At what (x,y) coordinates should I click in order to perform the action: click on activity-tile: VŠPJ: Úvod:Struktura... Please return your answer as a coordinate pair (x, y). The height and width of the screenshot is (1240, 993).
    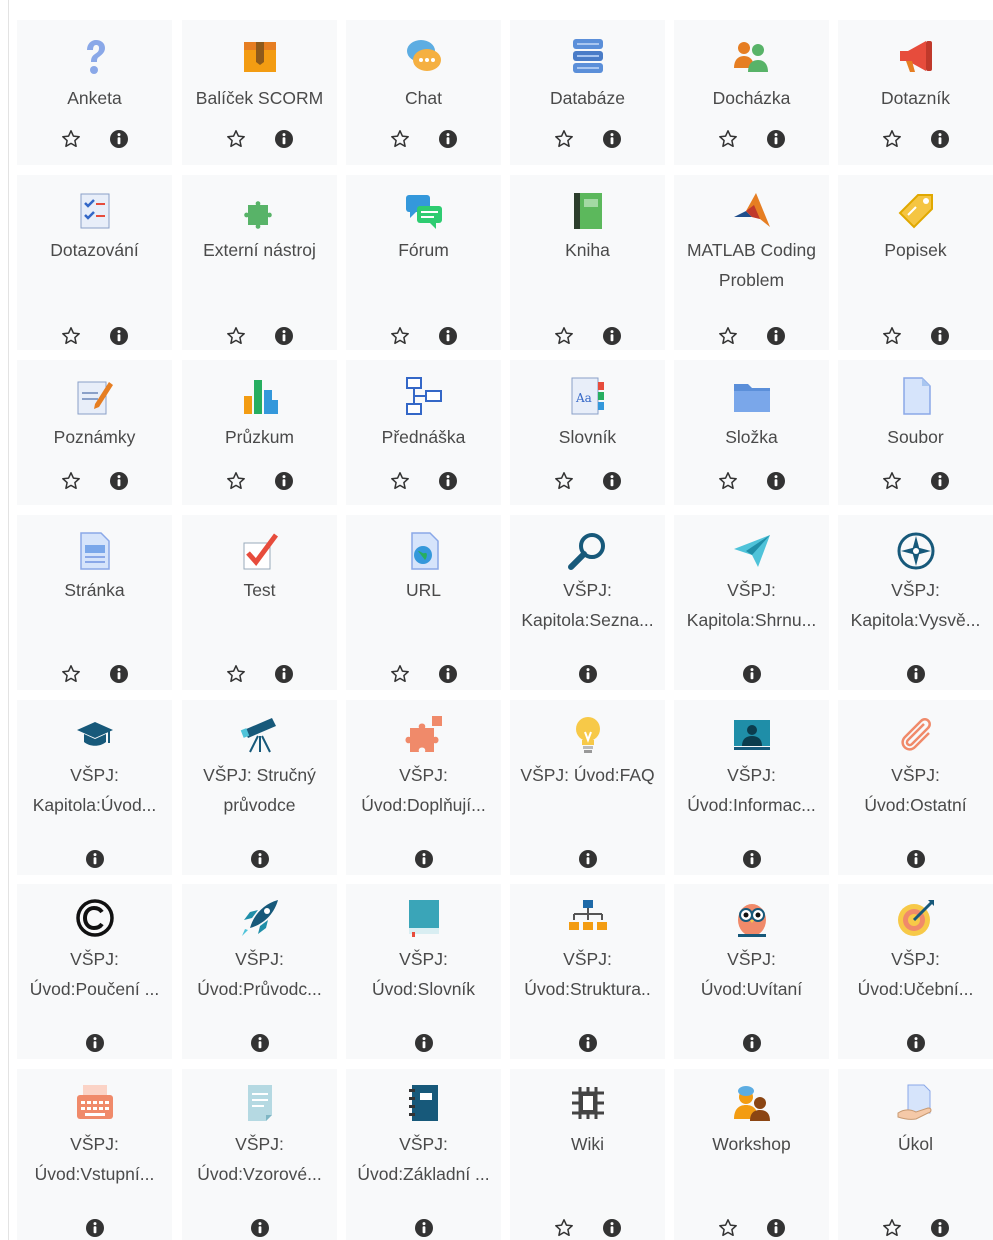
    Looking at the image, I should click on (587, 971).